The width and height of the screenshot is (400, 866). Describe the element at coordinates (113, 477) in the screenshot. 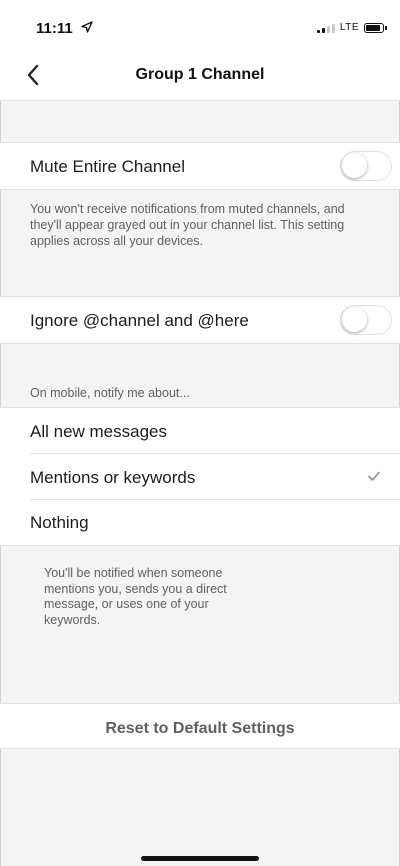

I see `notify-option-label: Mentions or keywords` at that location.